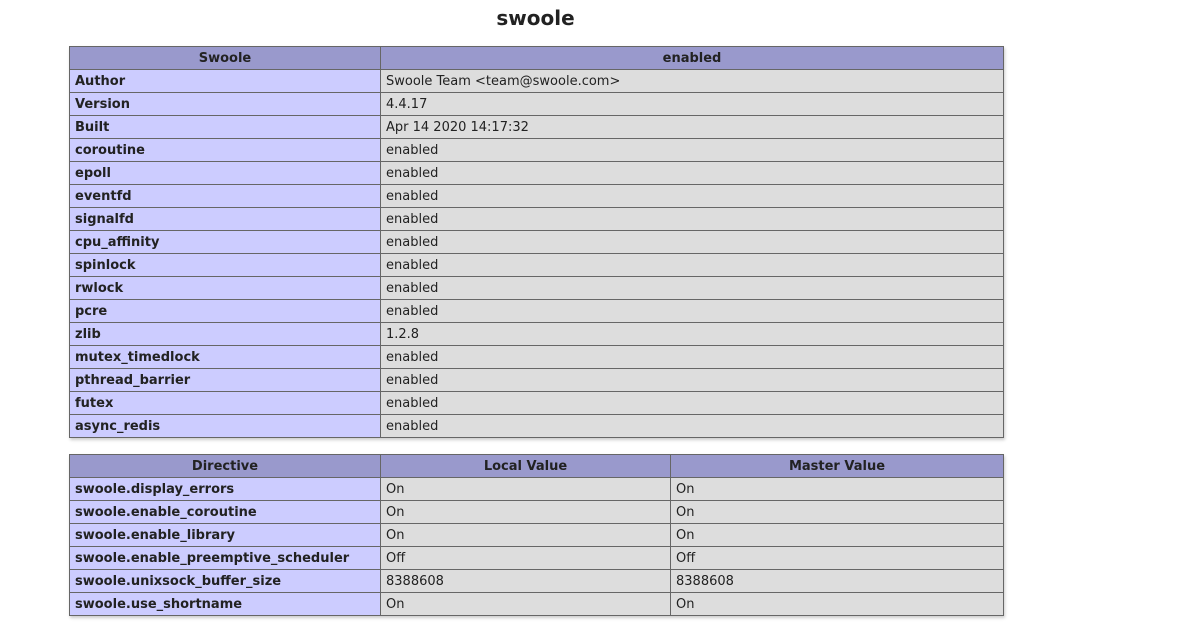 The height and width of the screenshot is (637, 1187). I want to click on directive-table-row: swoole.enable_preemptive_scheduler Off Off, so click(536, 558).